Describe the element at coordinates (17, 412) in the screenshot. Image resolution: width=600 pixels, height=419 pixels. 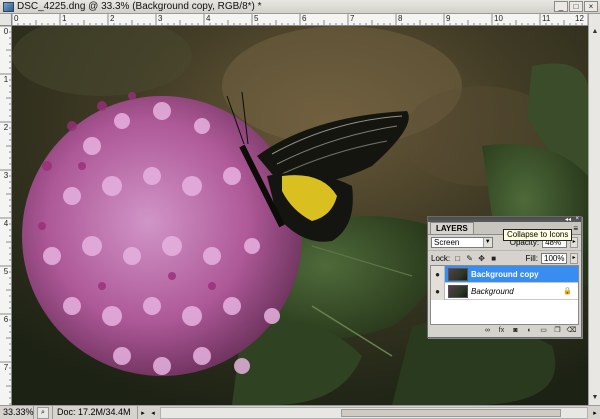
I see `zoom-level: 33.33%` at that location.